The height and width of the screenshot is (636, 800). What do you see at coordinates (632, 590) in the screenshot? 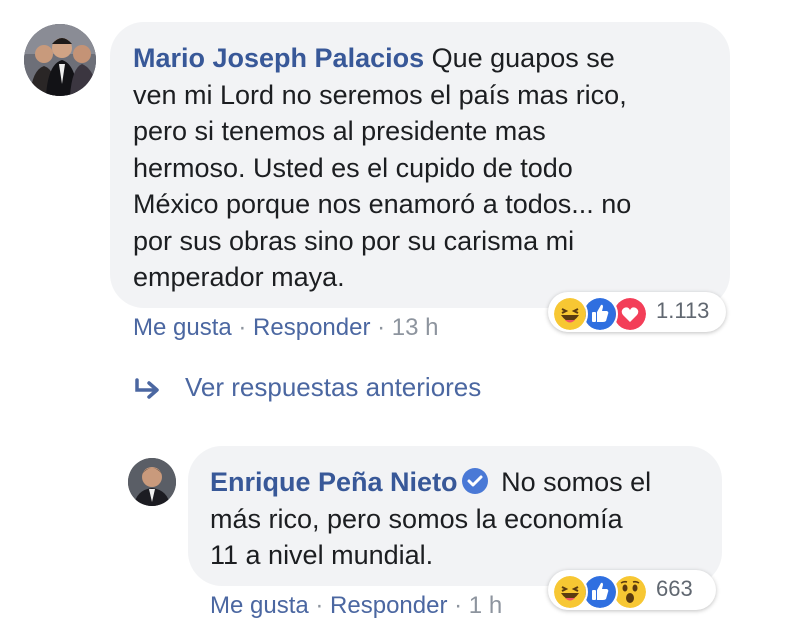
I see `reply-reactions-summary: 663` at bounding box center [632, 590].